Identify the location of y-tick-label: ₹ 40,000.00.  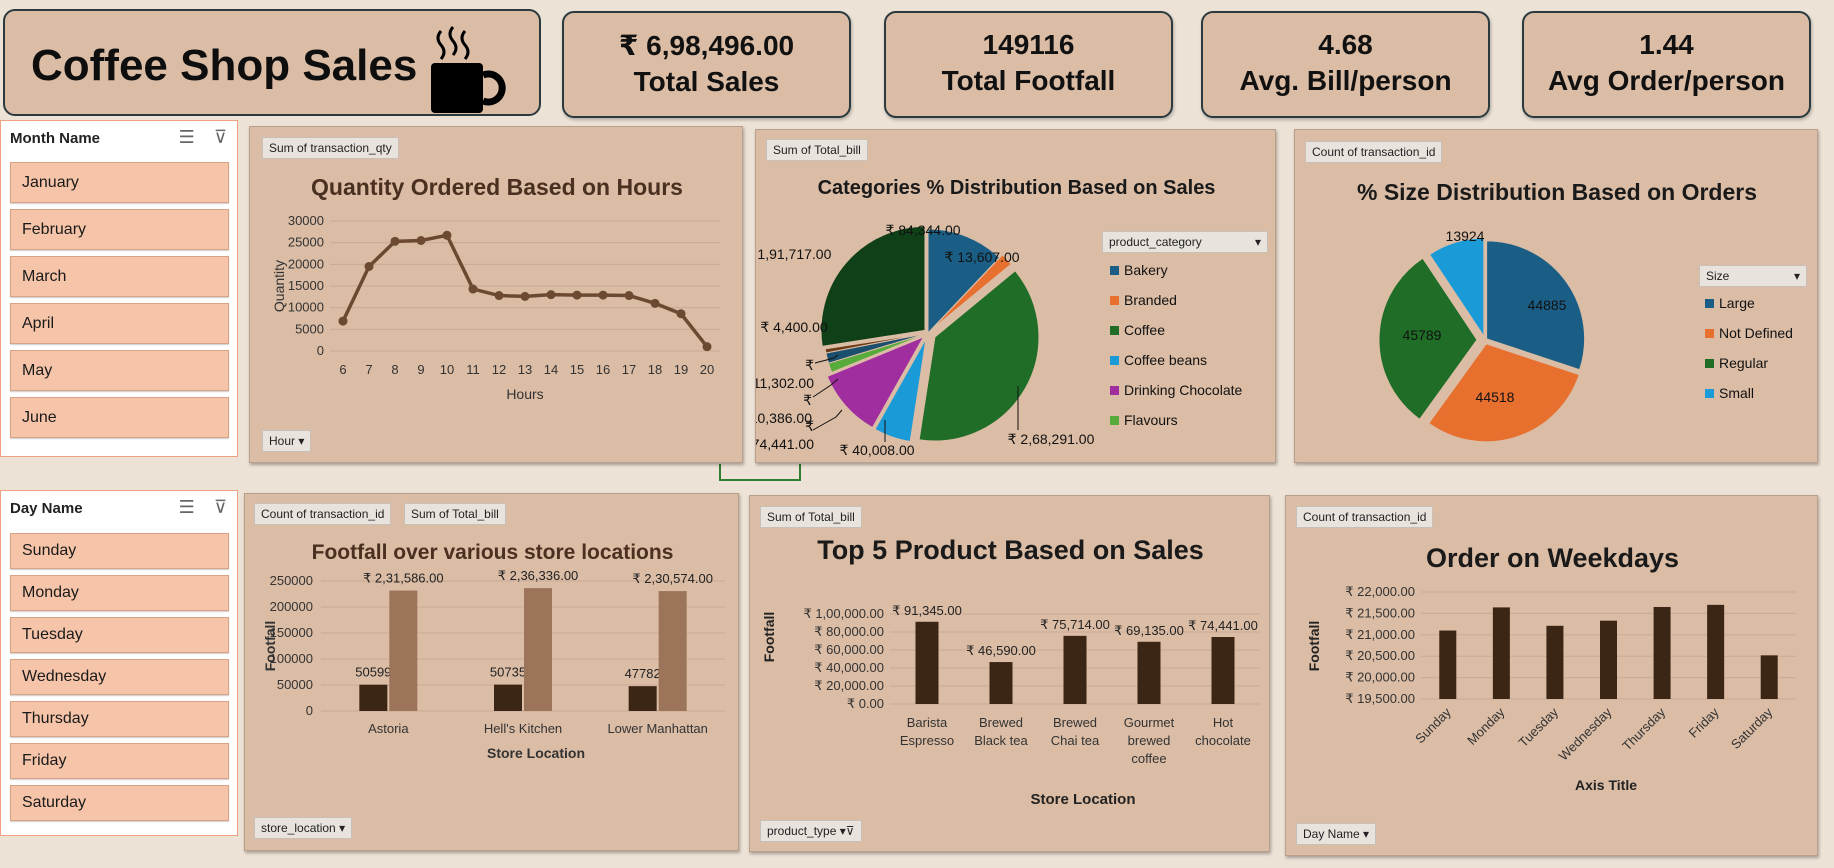
(849, 667).